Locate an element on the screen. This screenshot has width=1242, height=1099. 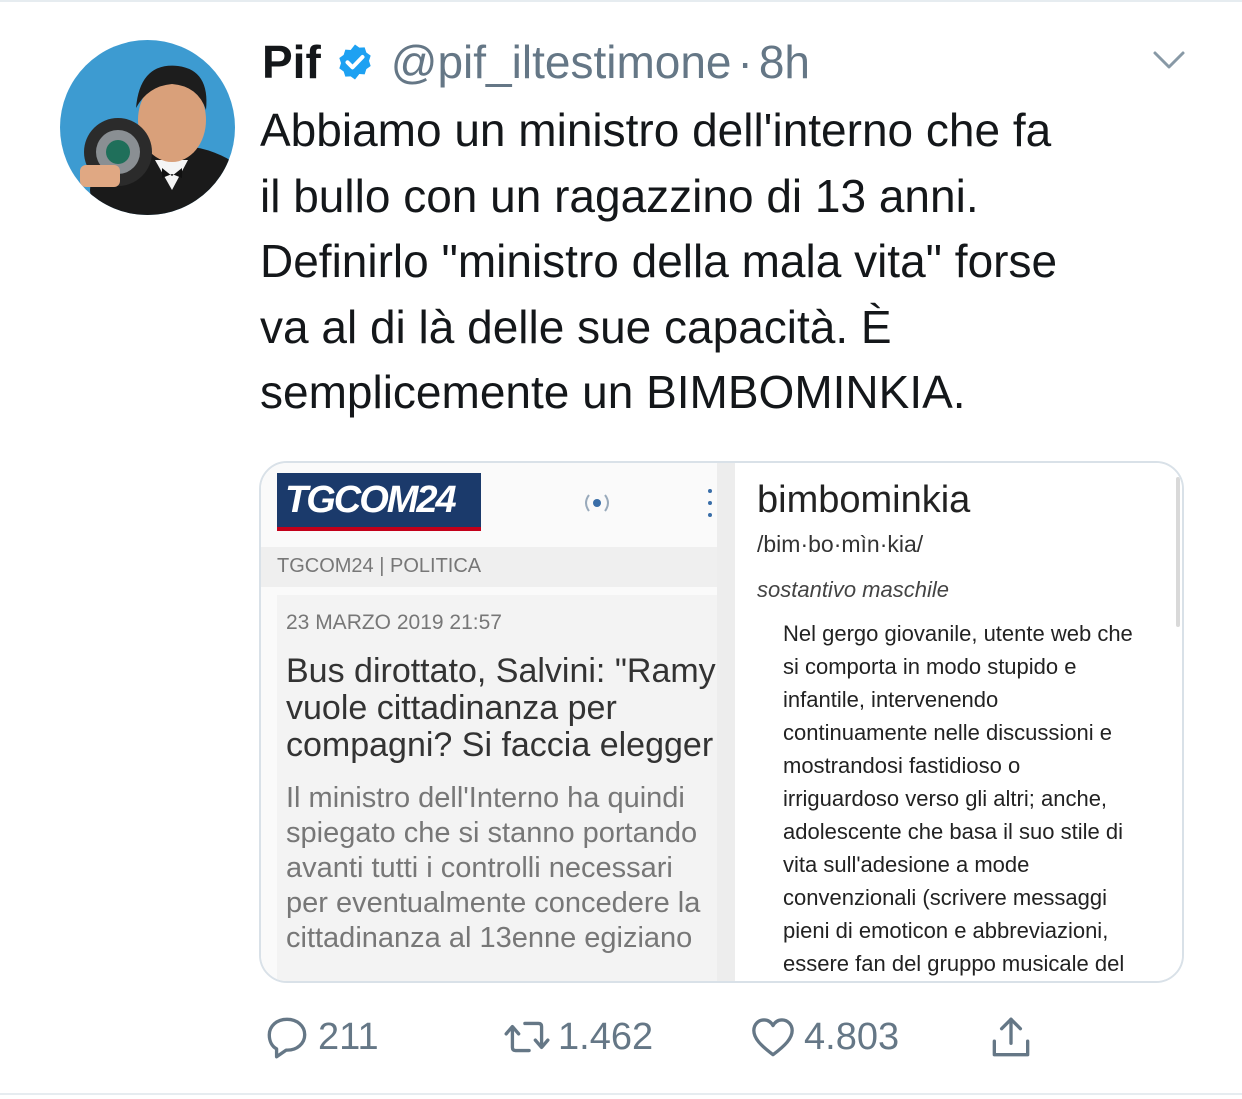
article-title-line: compagni? Si faccia elegger is located at coordinates (500, 745).